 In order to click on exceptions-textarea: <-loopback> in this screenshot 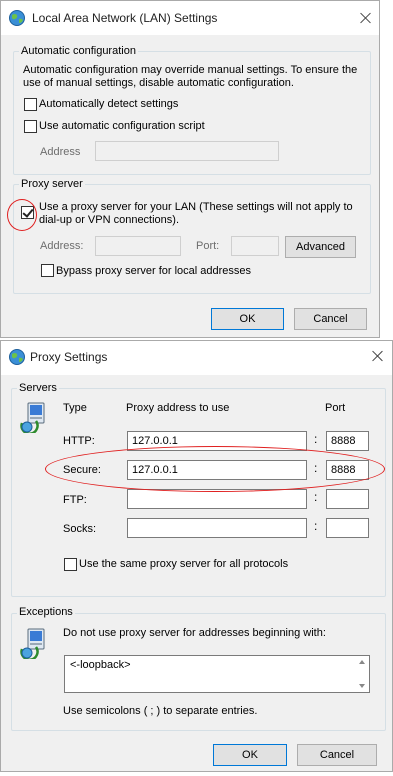, I will do `click(217, 674)`.